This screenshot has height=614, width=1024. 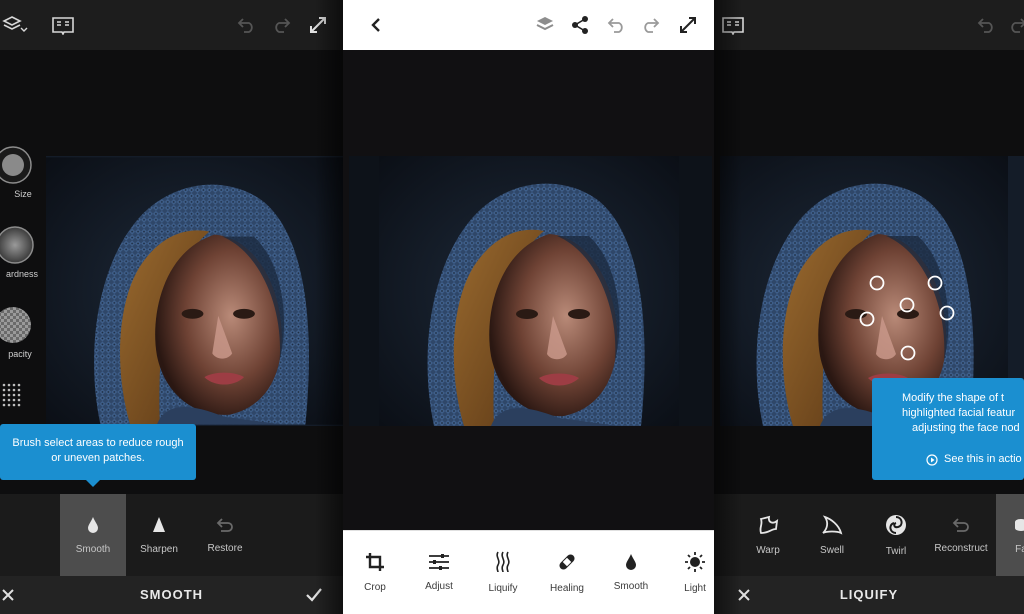 What do you see at coordinates (580, 25) in the screenshot?
I see `share-icon` at bounding box center [580, 25].